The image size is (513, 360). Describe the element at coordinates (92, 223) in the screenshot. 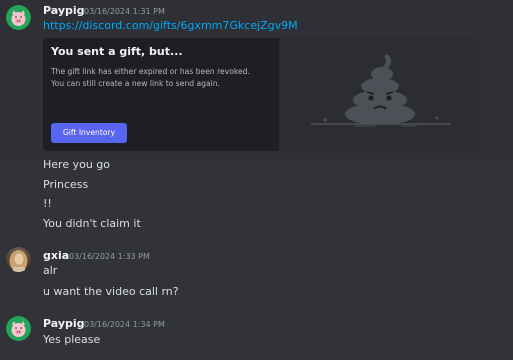

I see `message-text: You didn't claim it` at that location.